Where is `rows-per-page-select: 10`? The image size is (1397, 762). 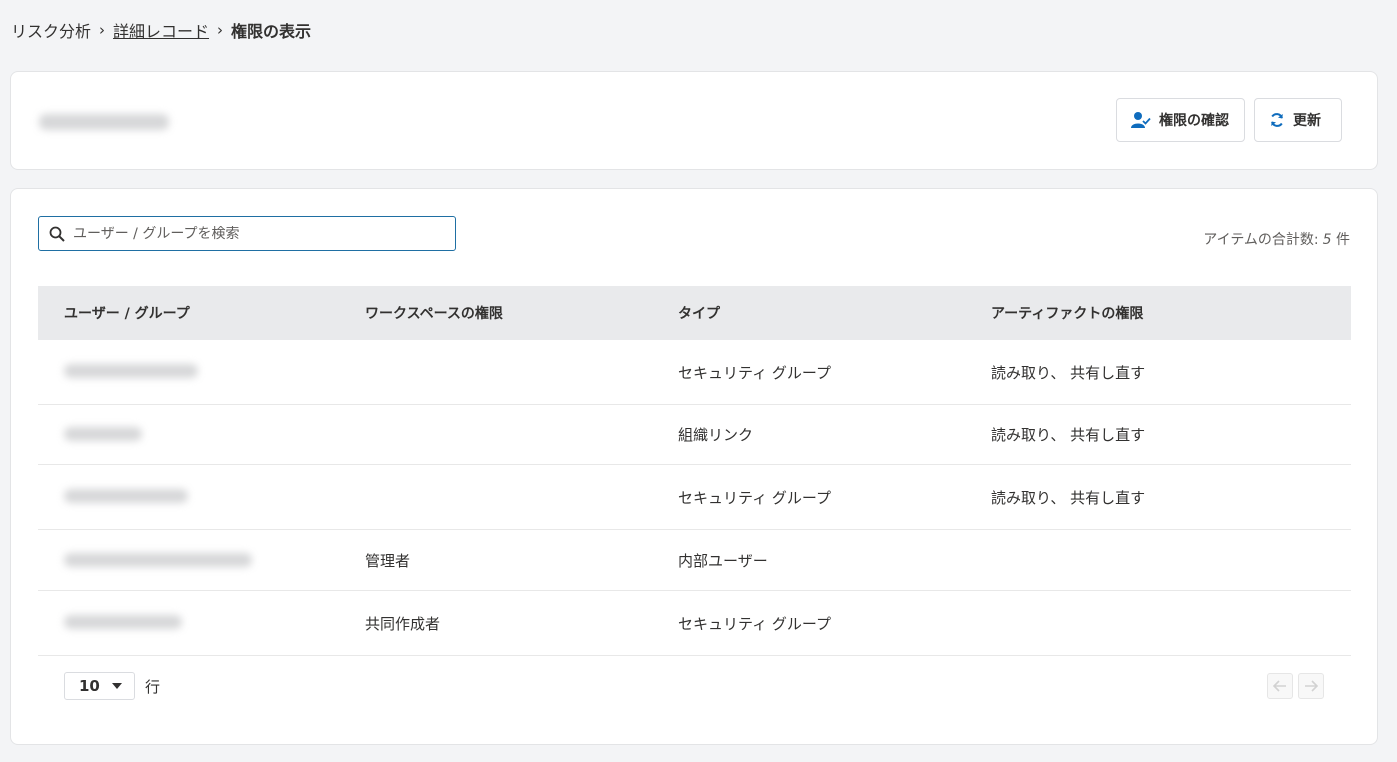
rows-per-page-select: 10 is located at coordinates (99, 686).